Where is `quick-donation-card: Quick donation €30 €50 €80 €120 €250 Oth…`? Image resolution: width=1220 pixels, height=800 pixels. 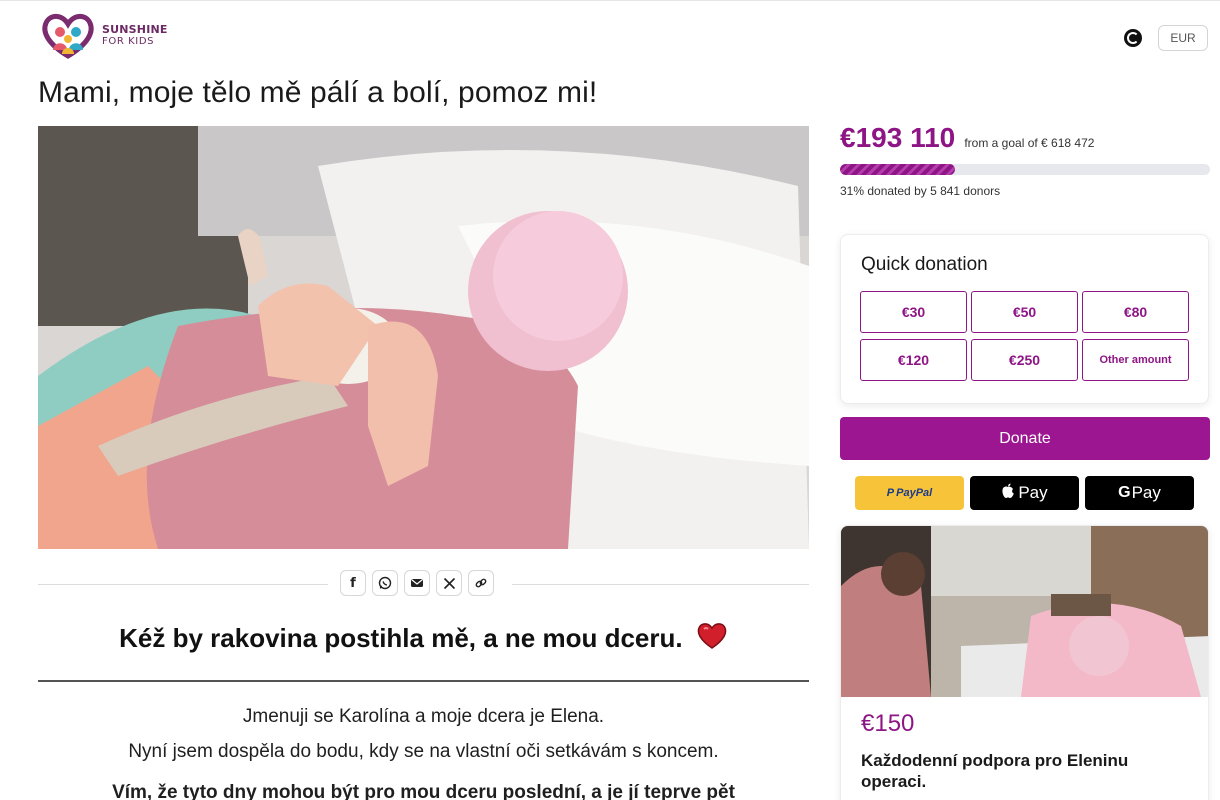
quick-donation-card: Quick donation €30 €50 €80 €120 €250 Oth… is located at coordinates (1024, 319).